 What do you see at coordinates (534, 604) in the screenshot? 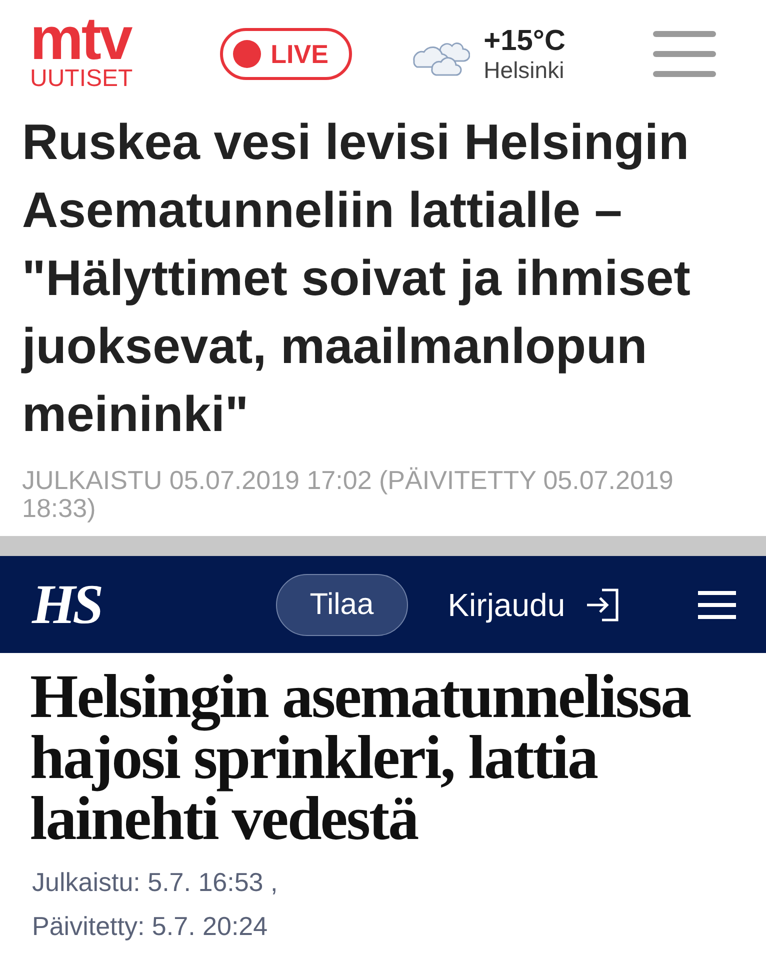
I see `login-link: Kirjaudu` at bounding box center [534, 604].